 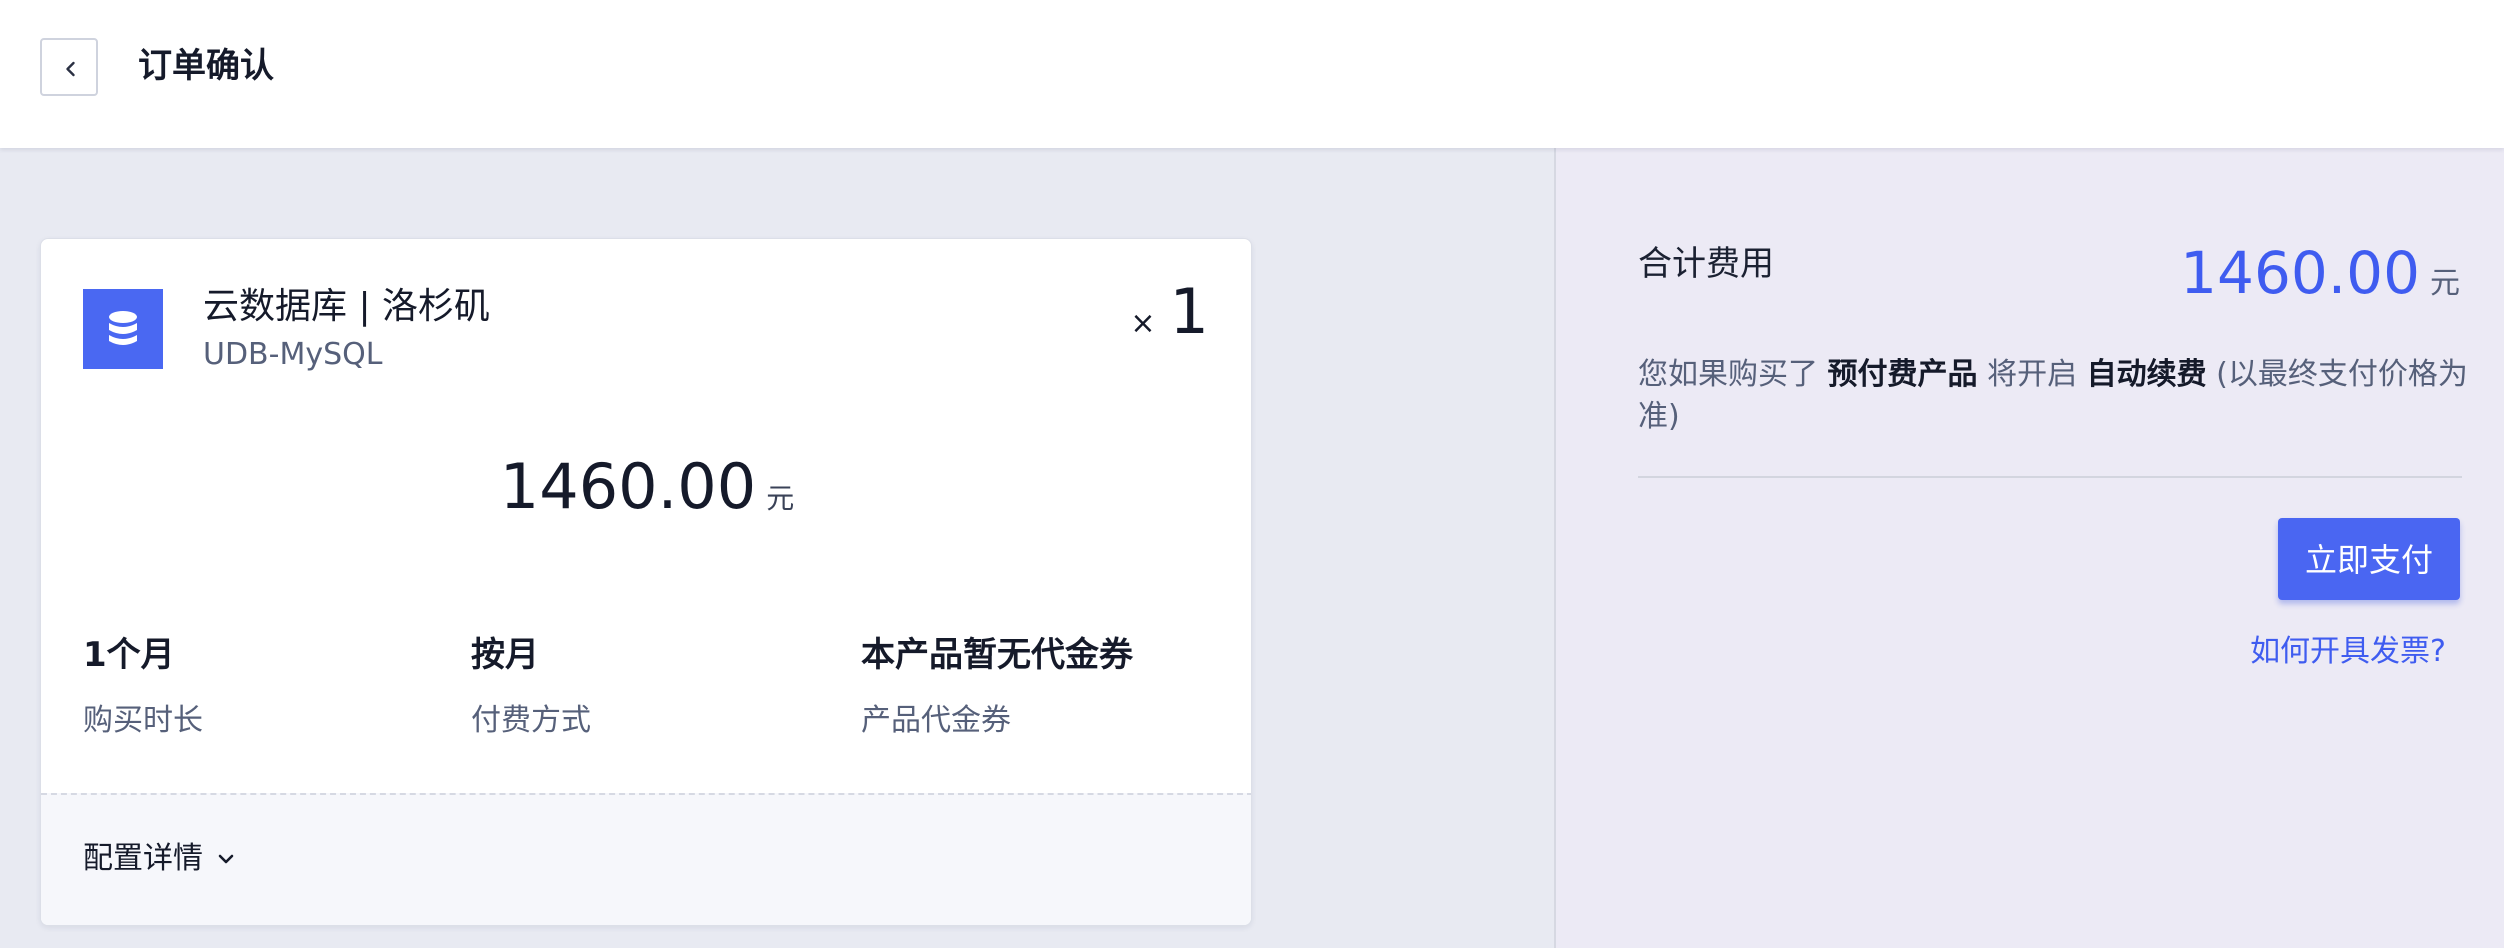 I want to click on product-name: 云数据库 | 洛杉矶, so click(x=347, y=306).